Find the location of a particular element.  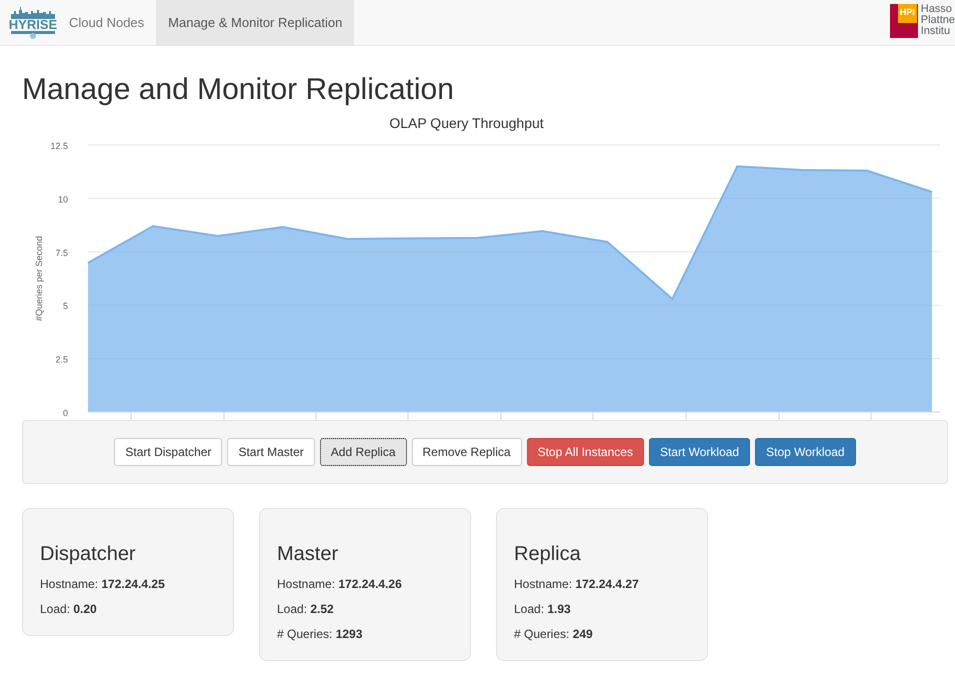

node-title: Dispatcher is located at coordinates (88, 554).